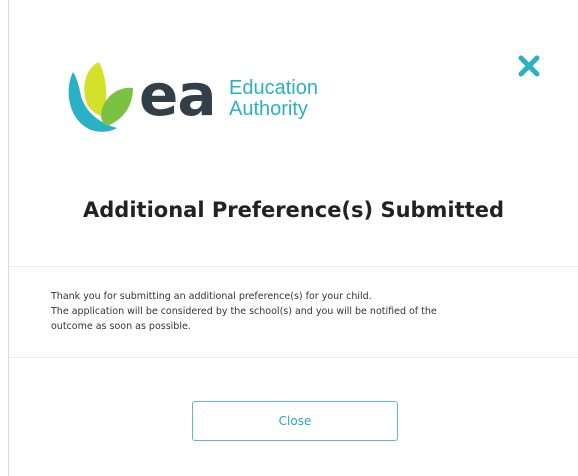 The width and height of the screenshot is (578, 476). I want to click on close-x-icon, so click(529, 66).